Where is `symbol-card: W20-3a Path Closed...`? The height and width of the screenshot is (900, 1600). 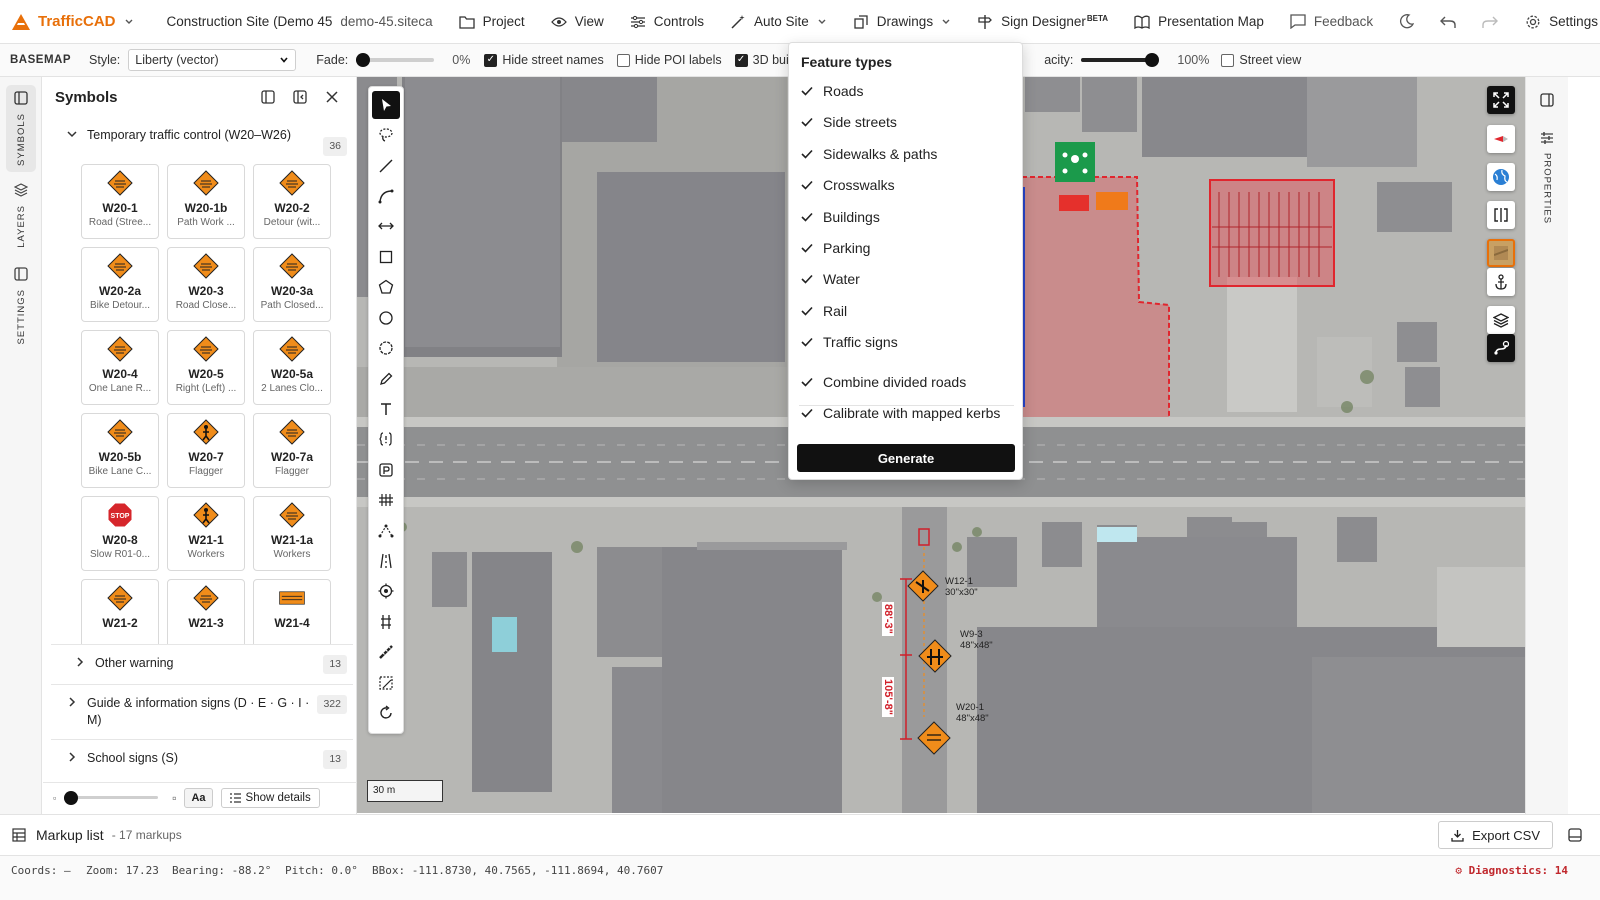 symbol-card: W20-3a Path Closed... is located at coordinates (292, 284).